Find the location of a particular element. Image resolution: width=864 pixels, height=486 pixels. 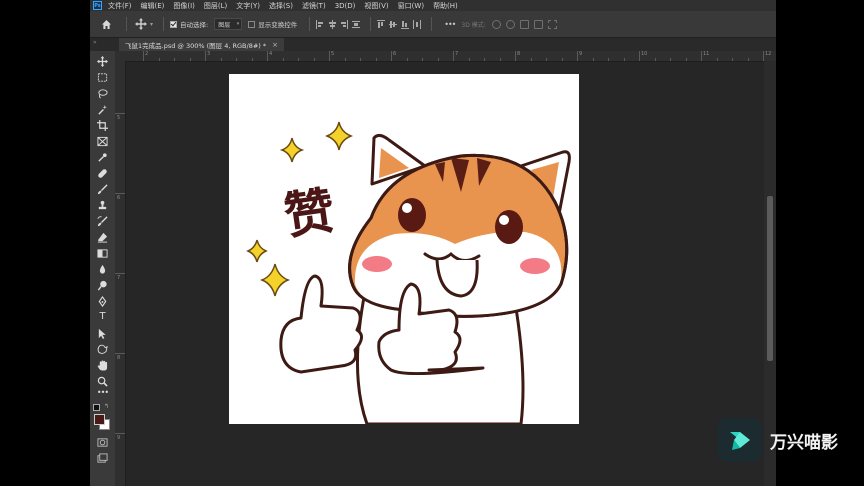

move-icon is located at coordinates (141, 24).